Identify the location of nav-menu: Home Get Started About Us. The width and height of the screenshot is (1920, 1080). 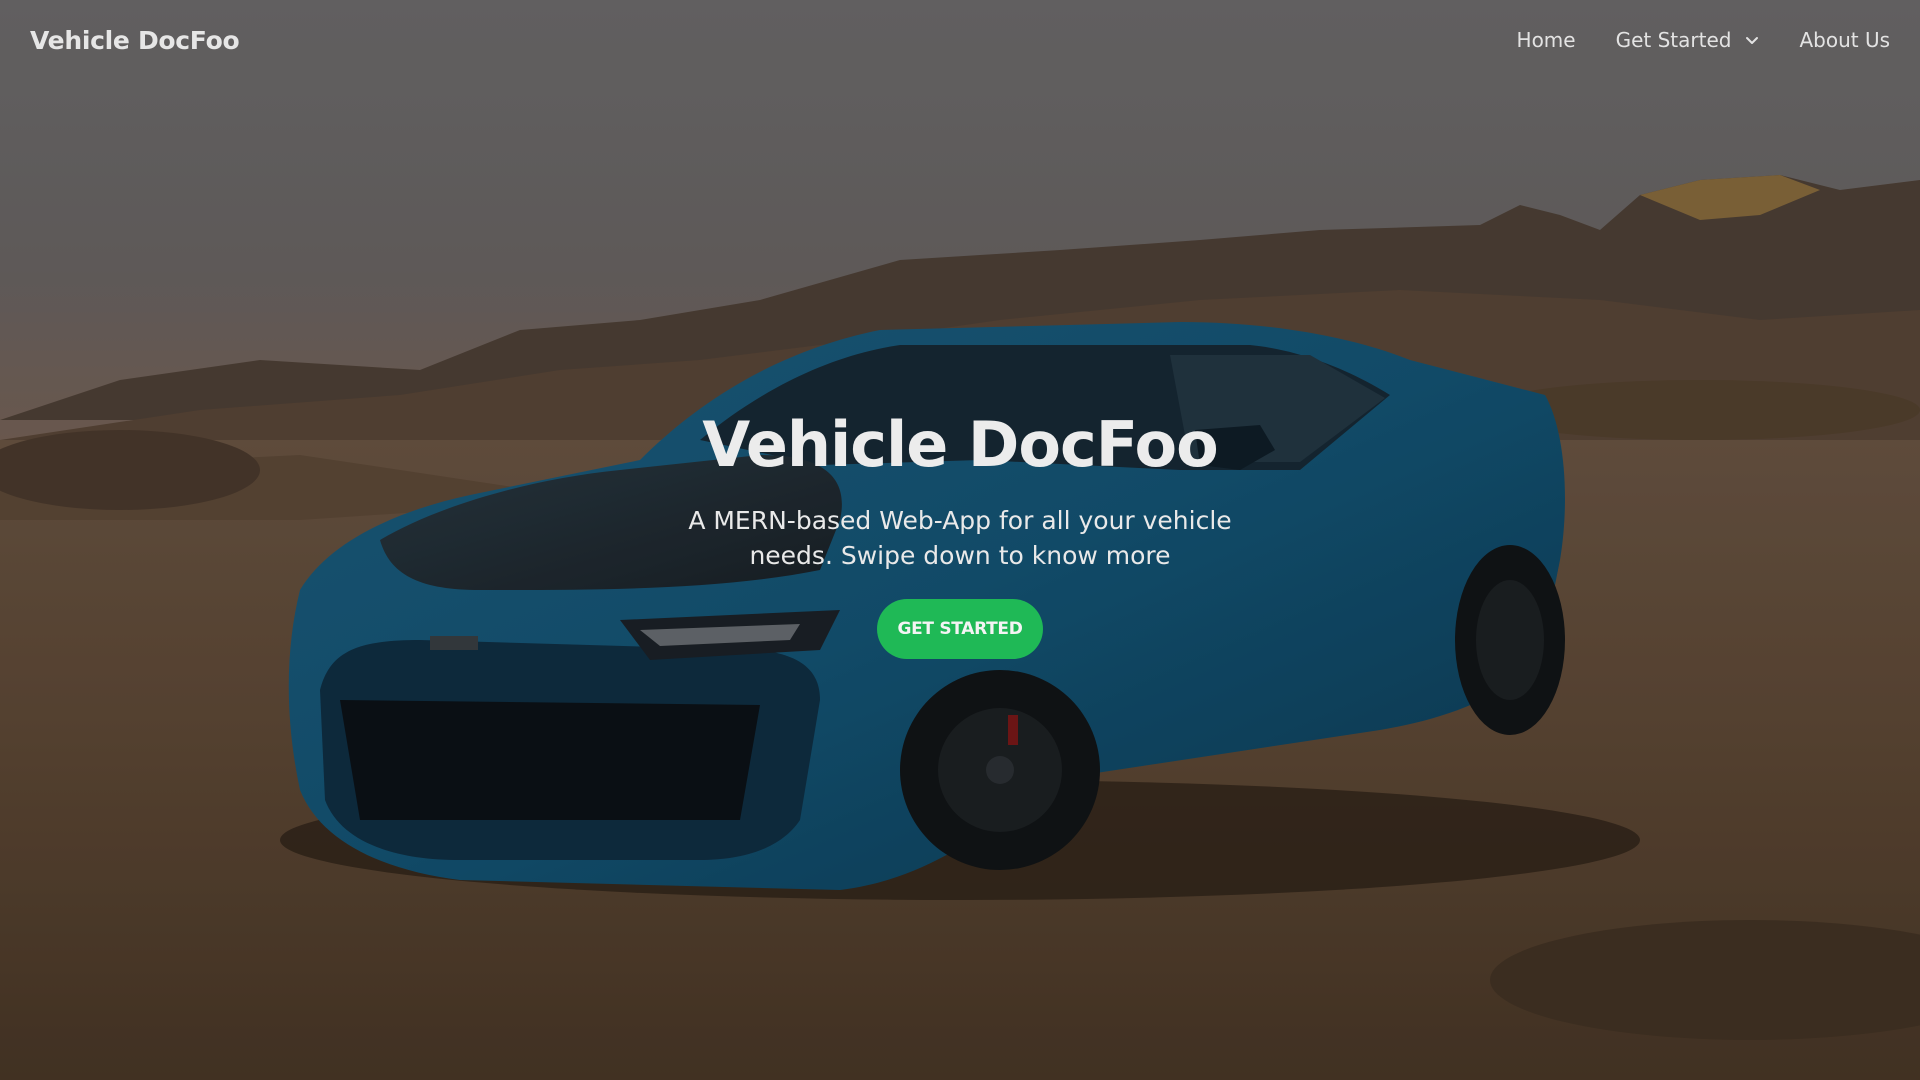
(1683, 40).